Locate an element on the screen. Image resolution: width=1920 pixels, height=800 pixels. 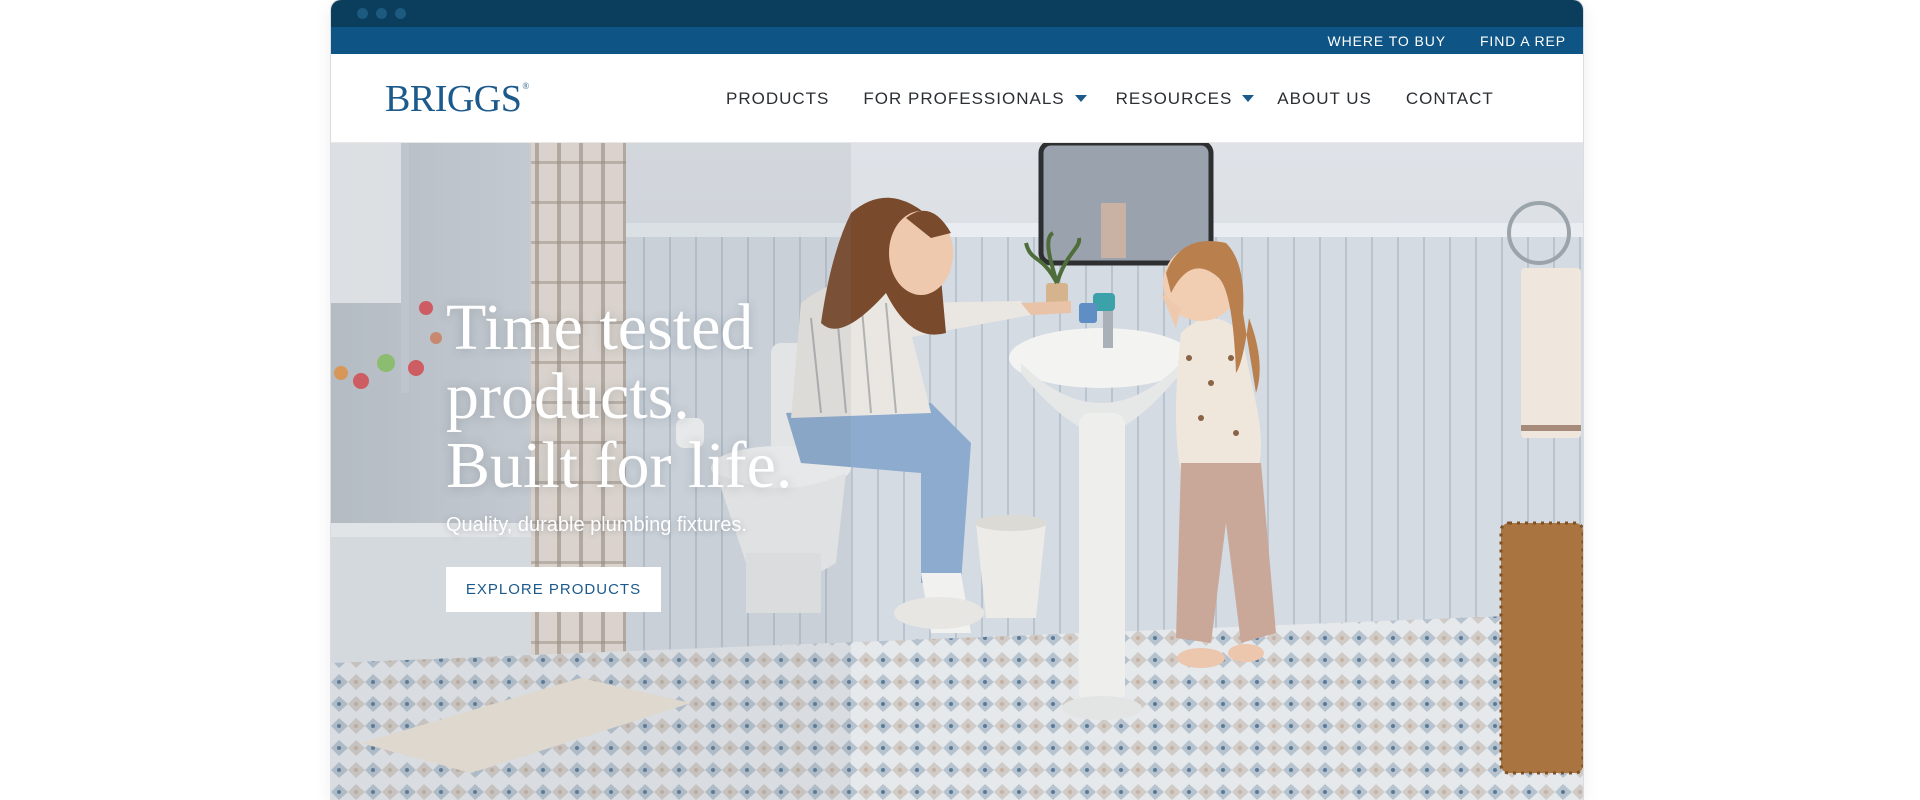
hero-subheadline: Quality, durable plumbing fixtures. is located at coordinates (596, 525).